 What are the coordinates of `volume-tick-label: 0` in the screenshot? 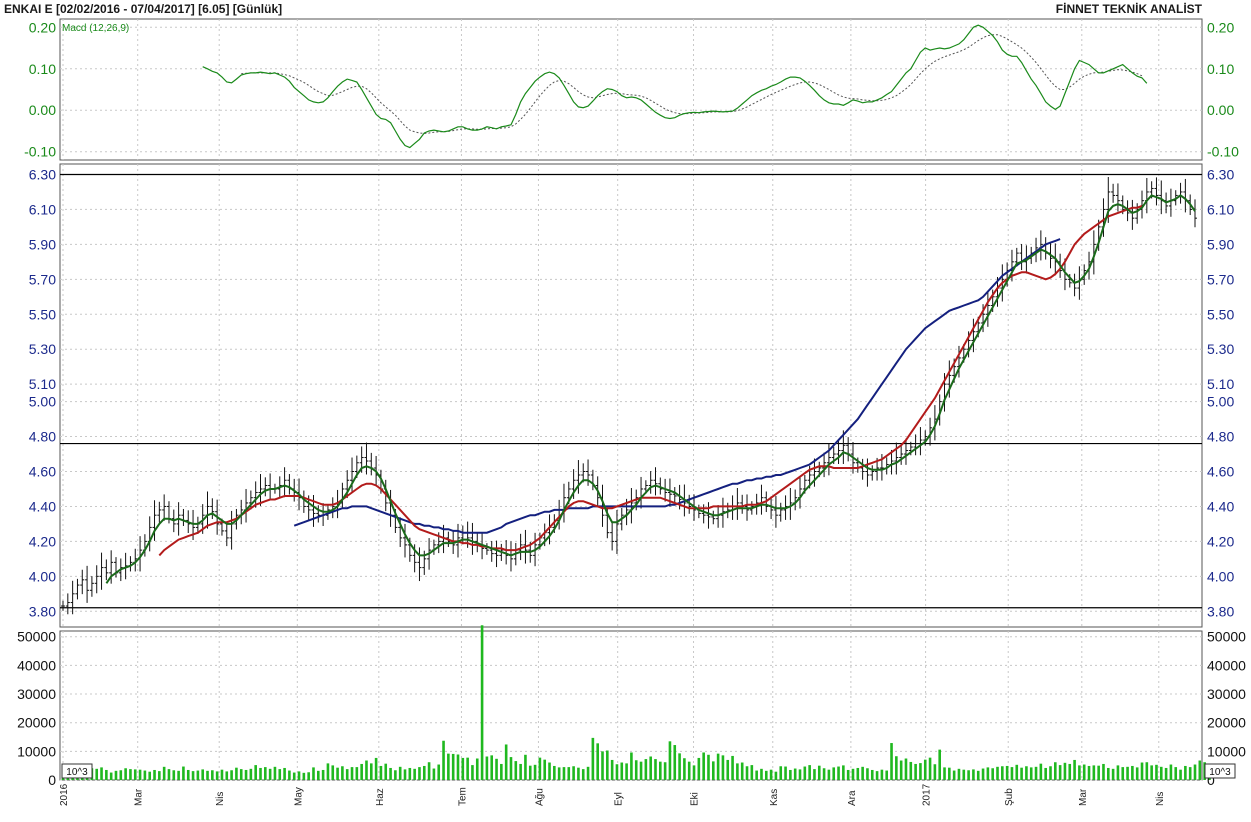 It's located at (52, 780).